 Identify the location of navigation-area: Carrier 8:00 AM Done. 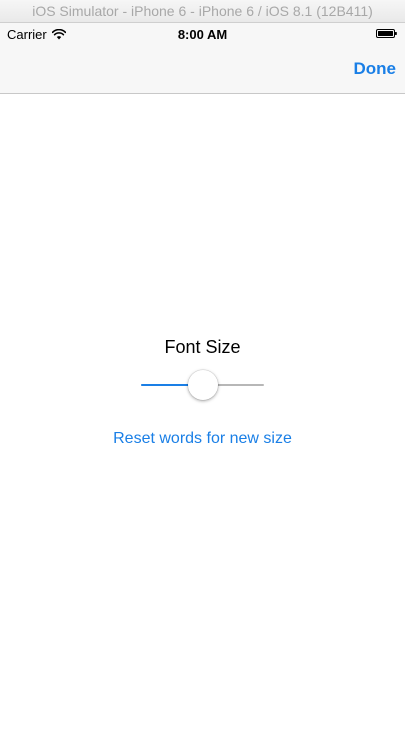
(202, 58).